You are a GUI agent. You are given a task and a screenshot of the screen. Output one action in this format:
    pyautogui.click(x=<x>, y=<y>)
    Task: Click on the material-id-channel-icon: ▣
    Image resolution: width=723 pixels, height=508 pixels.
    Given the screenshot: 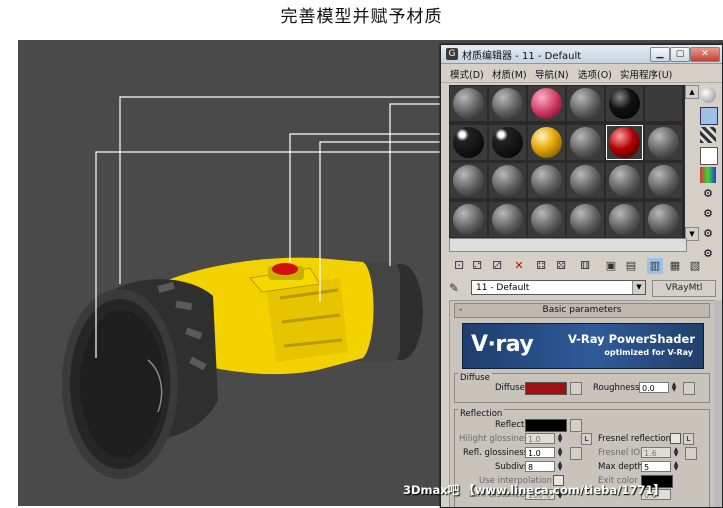 What is the action you would take?
    pyautogui.click(x=611, y=266)
    